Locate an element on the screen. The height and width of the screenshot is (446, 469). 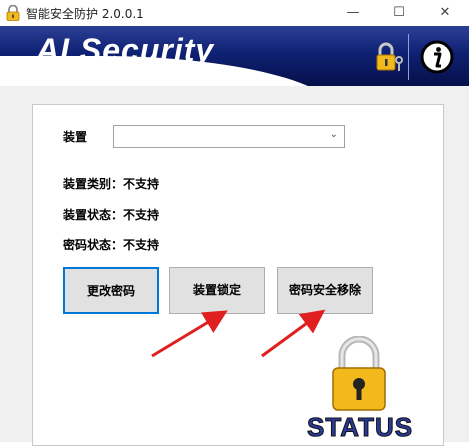
maximize-button: ☐ is located at coordinates (399, 13).